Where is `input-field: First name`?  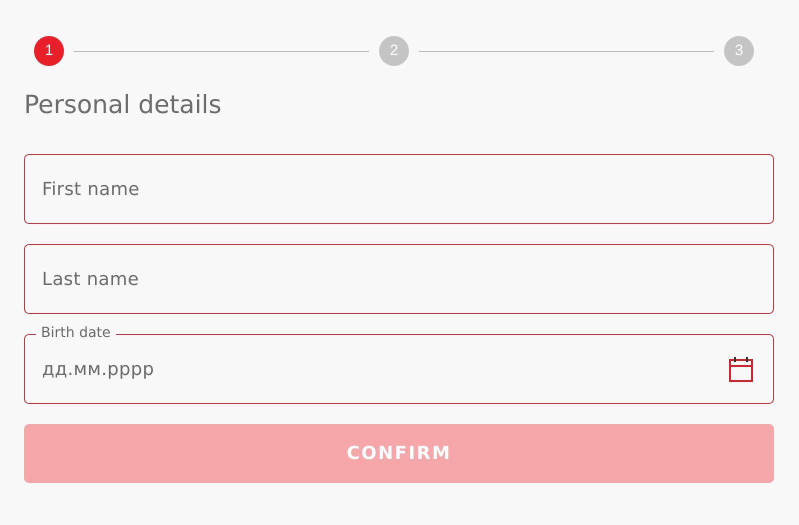 input-field: First name is located at coordinates (399, 189).